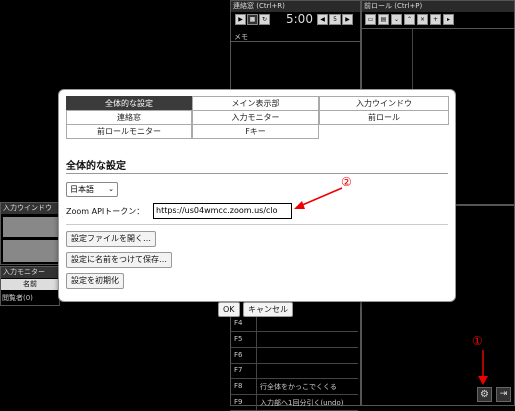 This screenshot has height=411, width=515. What do you see at coordinates (448, 19) in the screenshot?
I see `preroll-next-icon: ▸` at bounding box center [448, 19].